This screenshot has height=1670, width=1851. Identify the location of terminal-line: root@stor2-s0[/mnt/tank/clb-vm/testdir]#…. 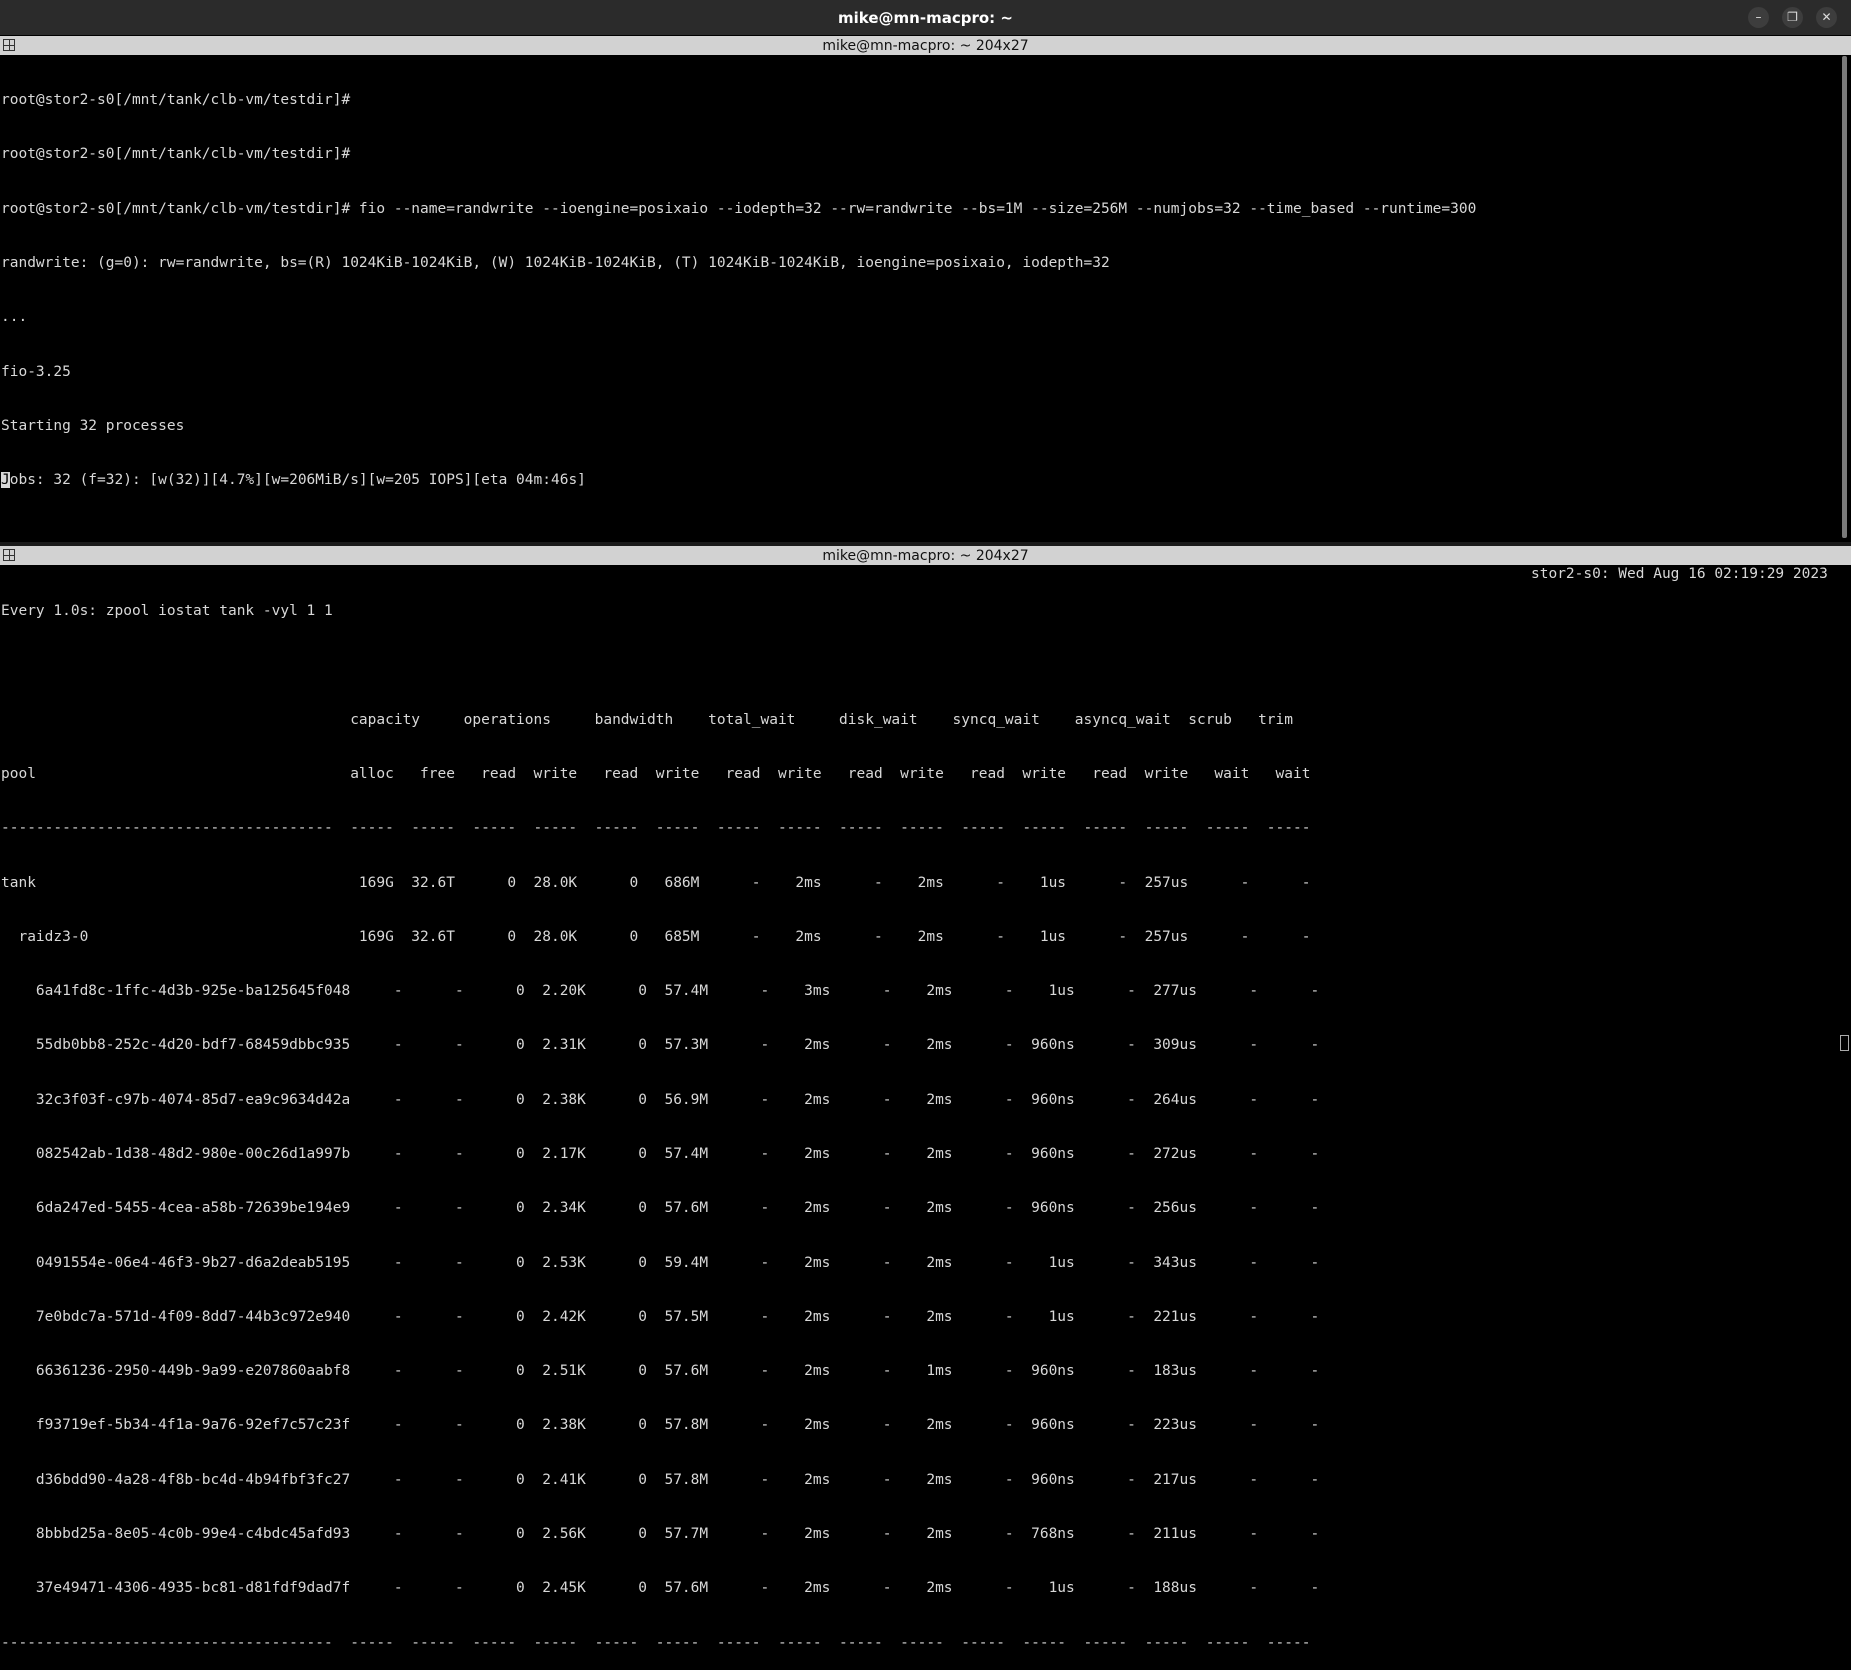
(739, 208).